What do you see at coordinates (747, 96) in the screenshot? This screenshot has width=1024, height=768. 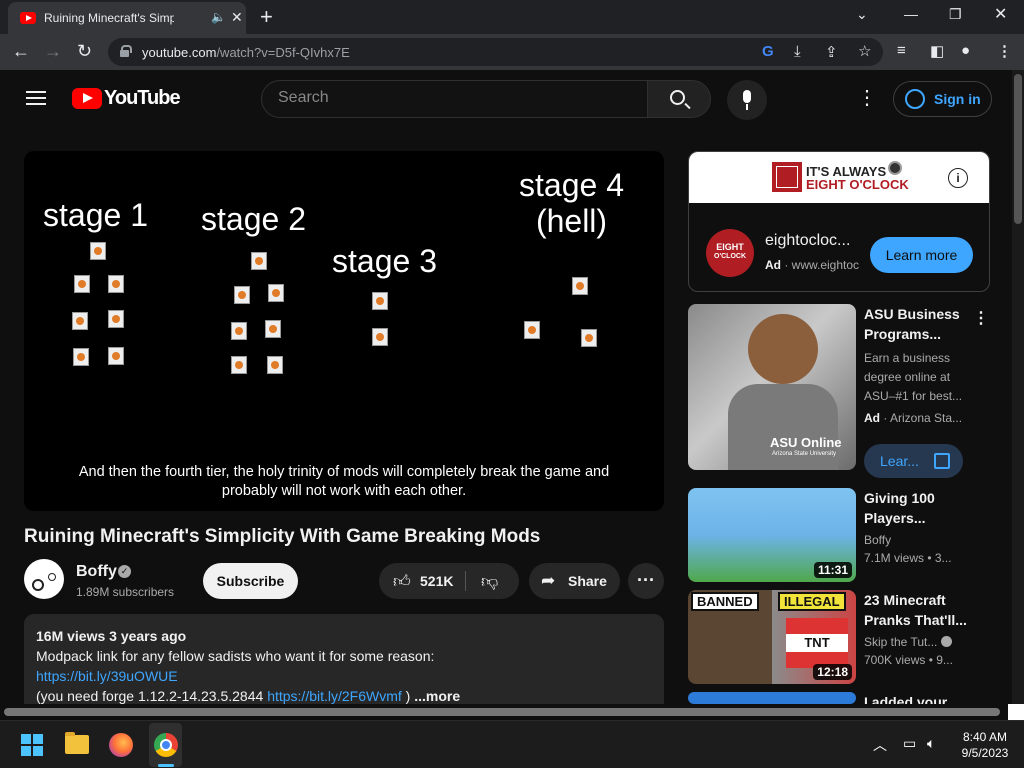 I see `mic-icon` at bounding box center [747, 96].